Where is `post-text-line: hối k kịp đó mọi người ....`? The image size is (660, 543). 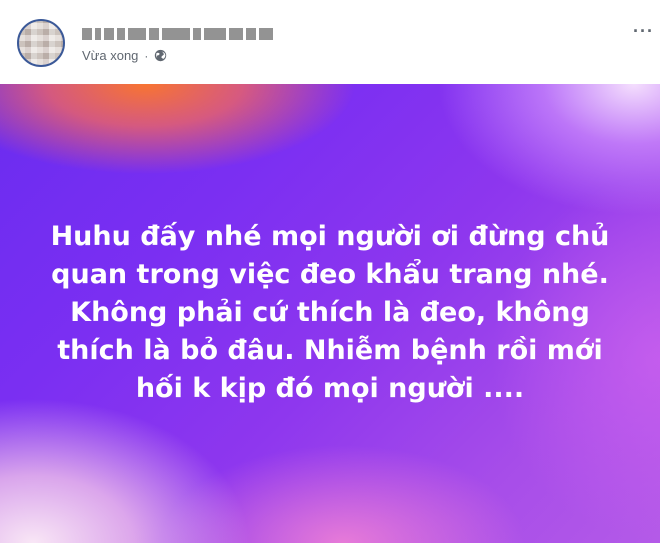
post-text-line: hối k kịp đó mọi người .... is located at coordinates (330, 388).